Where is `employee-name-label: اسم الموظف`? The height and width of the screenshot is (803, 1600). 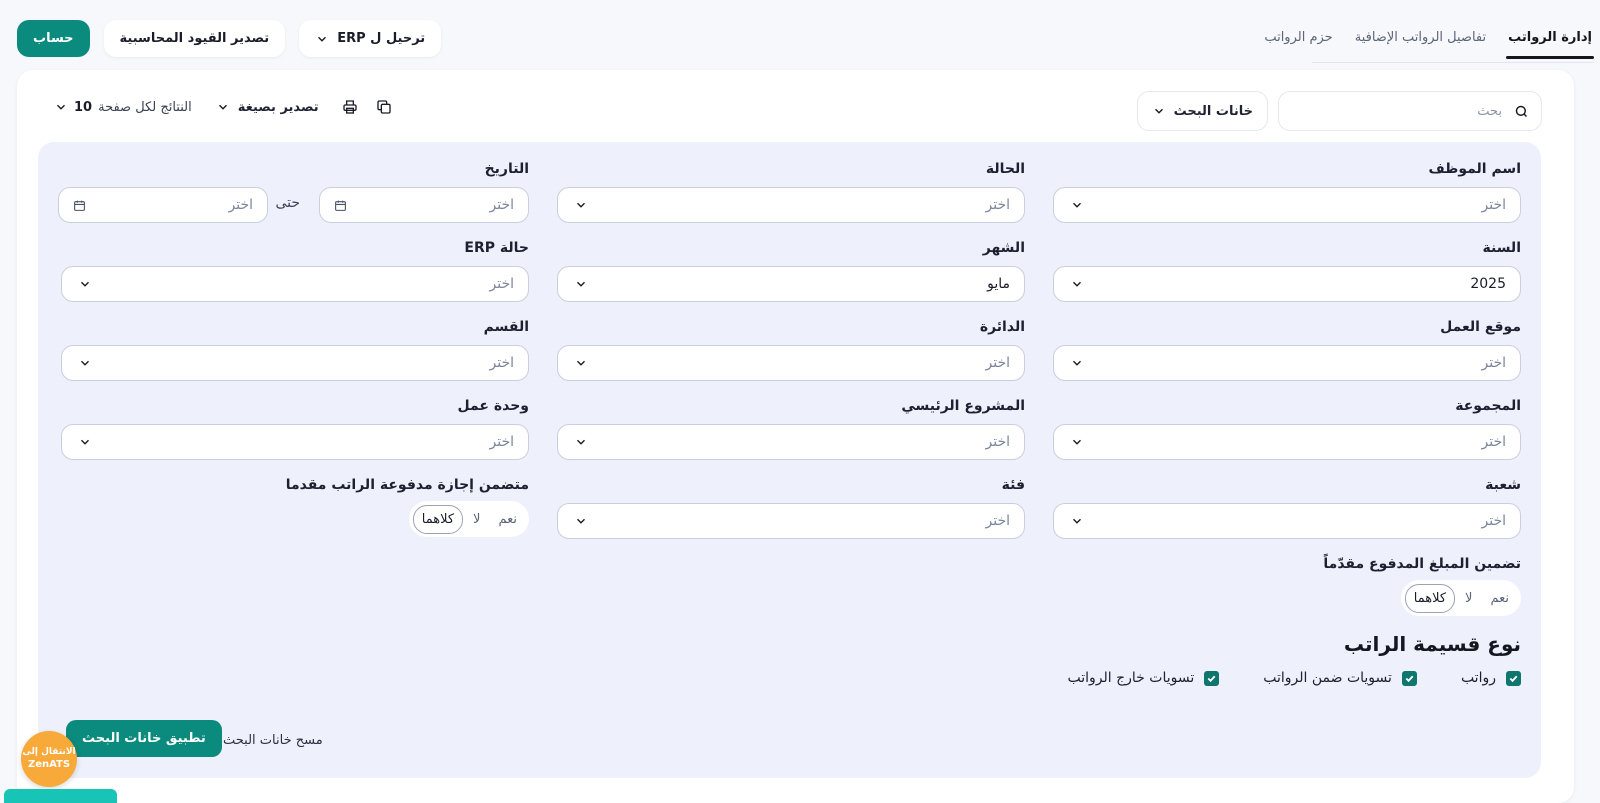 employee-name-label: اسم الموظف is located at coordinates (1475, 169).